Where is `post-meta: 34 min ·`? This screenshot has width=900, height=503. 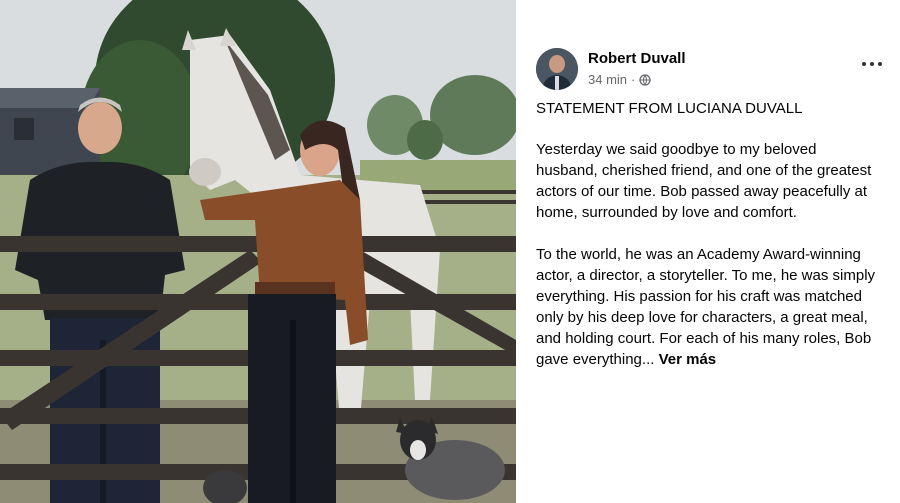 post-meta: 34 min · is located at coordinates (620, 79).